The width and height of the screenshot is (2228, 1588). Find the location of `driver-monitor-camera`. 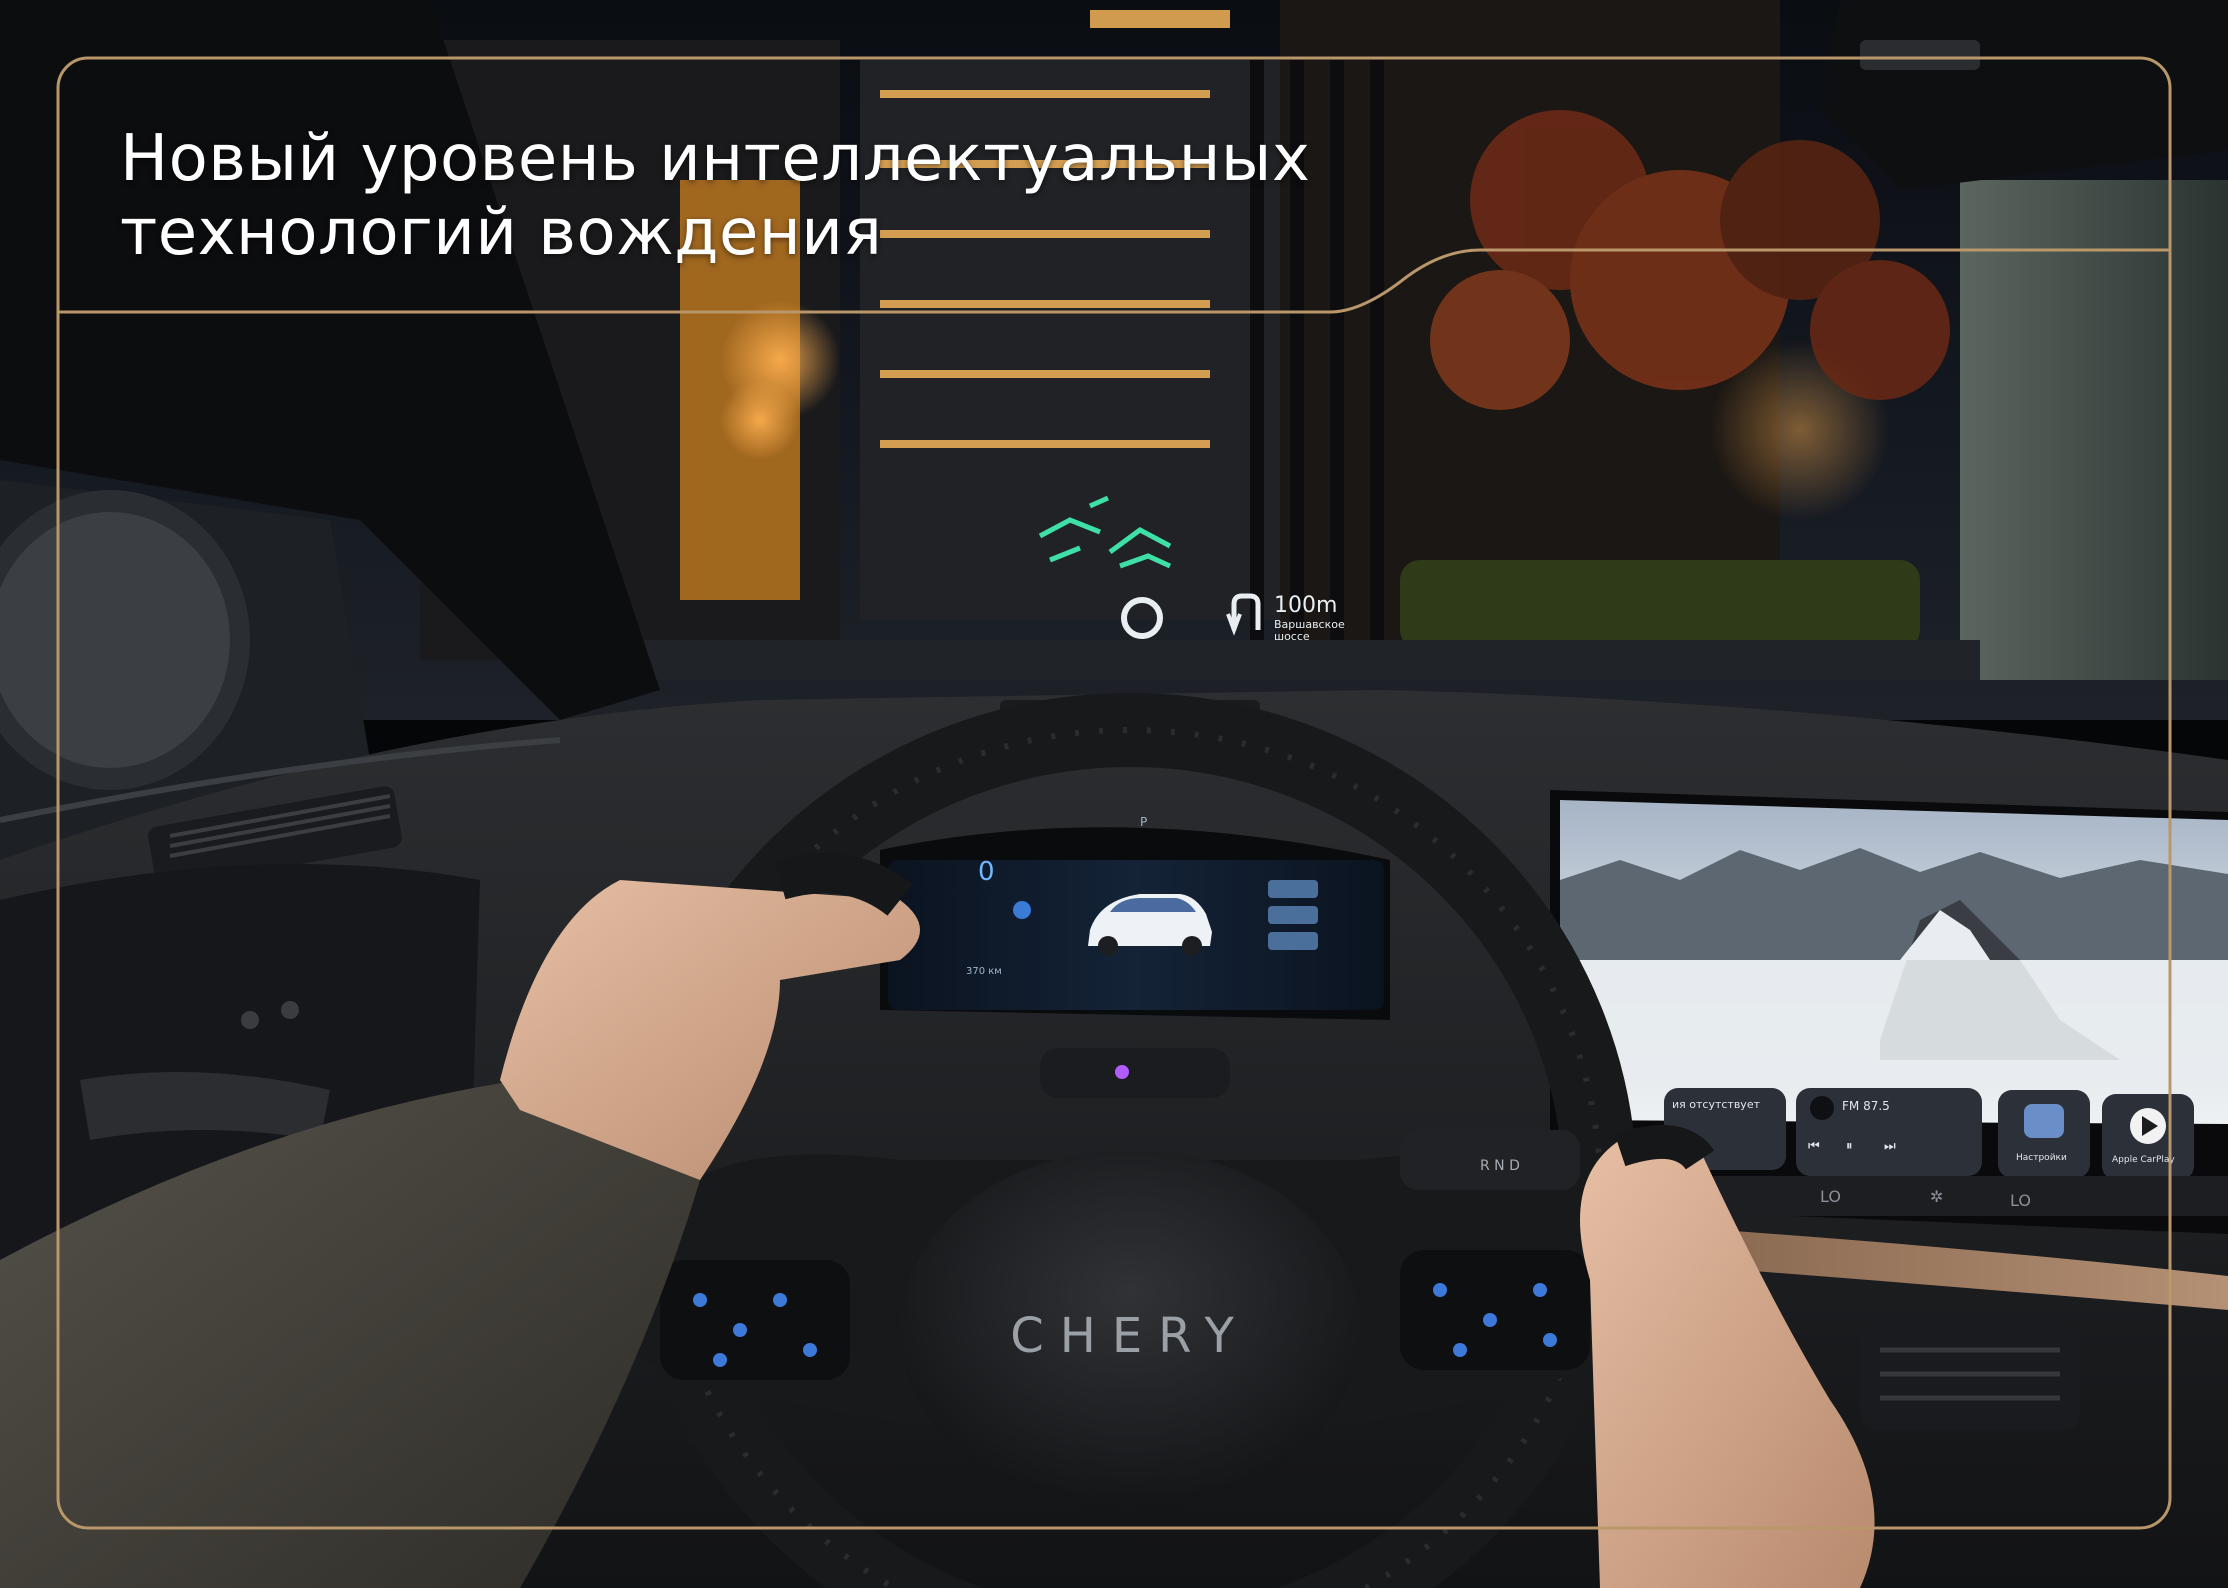

driver-monitor-camera is located at coordinates (1135, 1073).